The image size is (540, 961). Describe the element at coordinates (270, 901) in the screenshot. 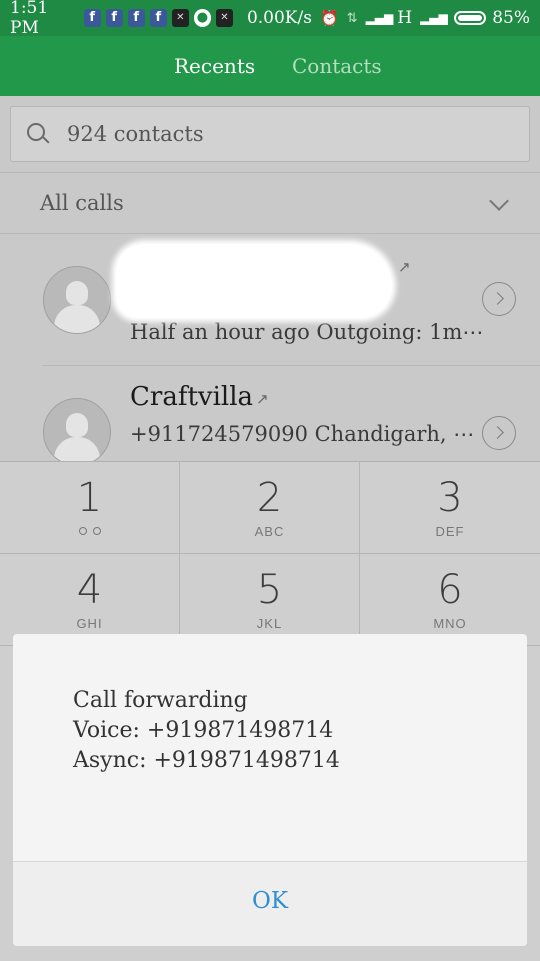

I see `ok-button: OK` at that location.